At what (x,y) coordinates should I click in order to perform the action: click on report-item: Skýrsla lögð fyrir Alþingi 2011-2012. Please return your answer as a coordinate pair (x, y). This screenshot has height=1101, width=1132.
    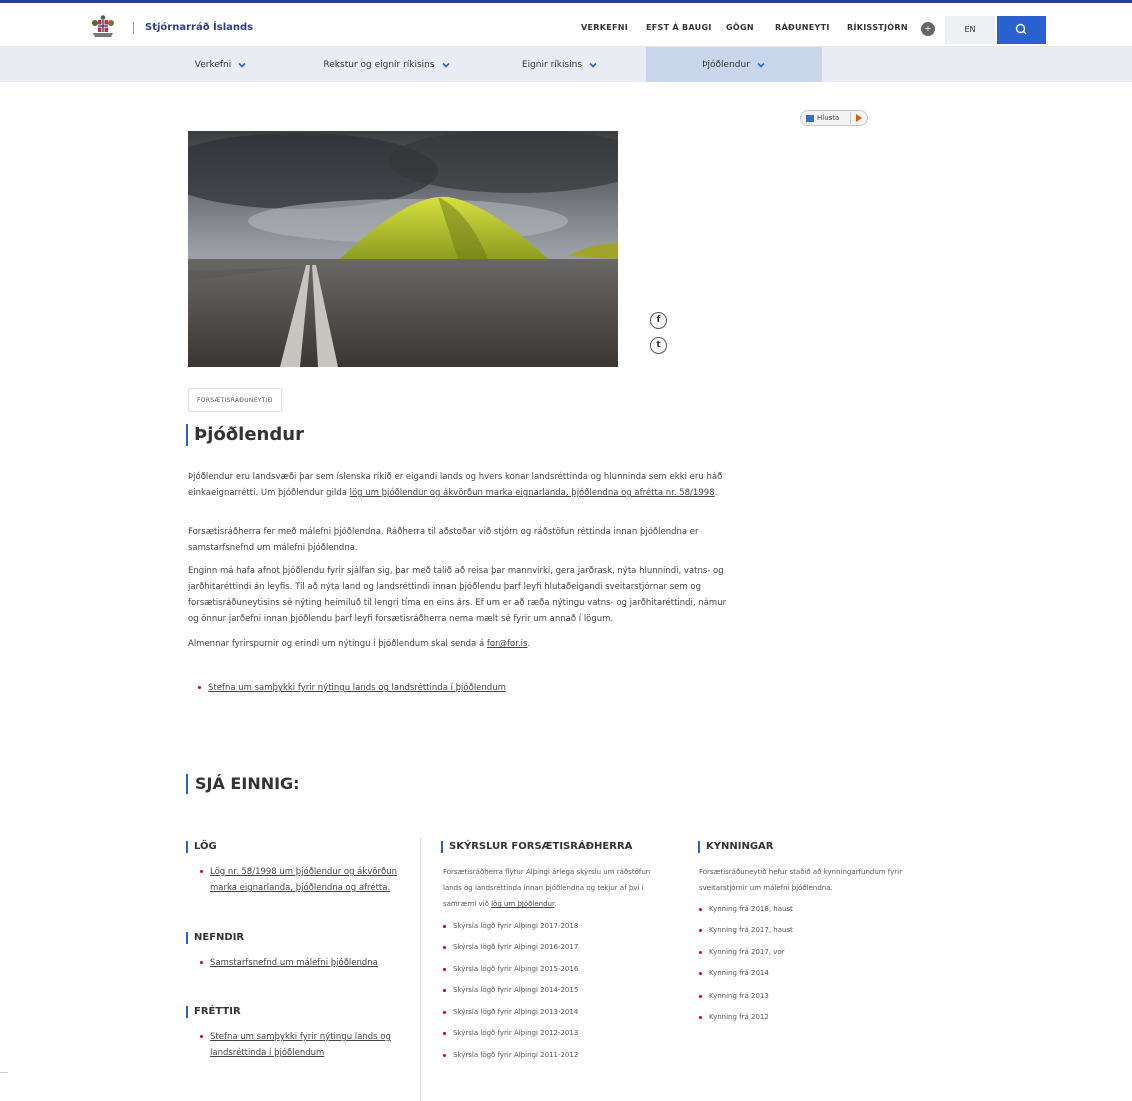
    Looking at the image, I should click on (510, 1055).